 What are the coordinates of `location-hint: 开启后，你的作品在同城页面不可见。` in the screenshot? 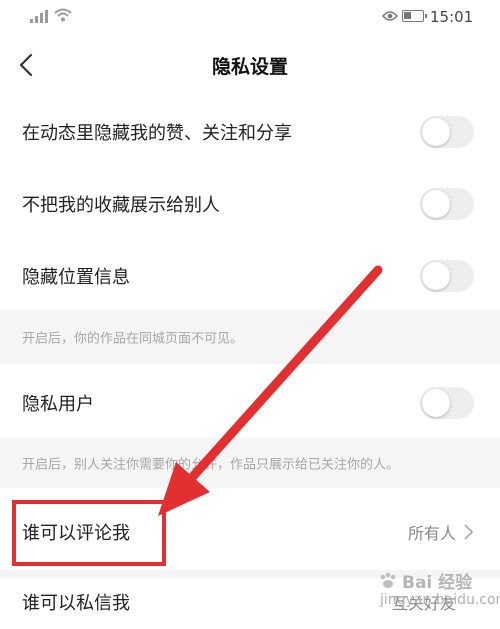 It's located at (250, 337).